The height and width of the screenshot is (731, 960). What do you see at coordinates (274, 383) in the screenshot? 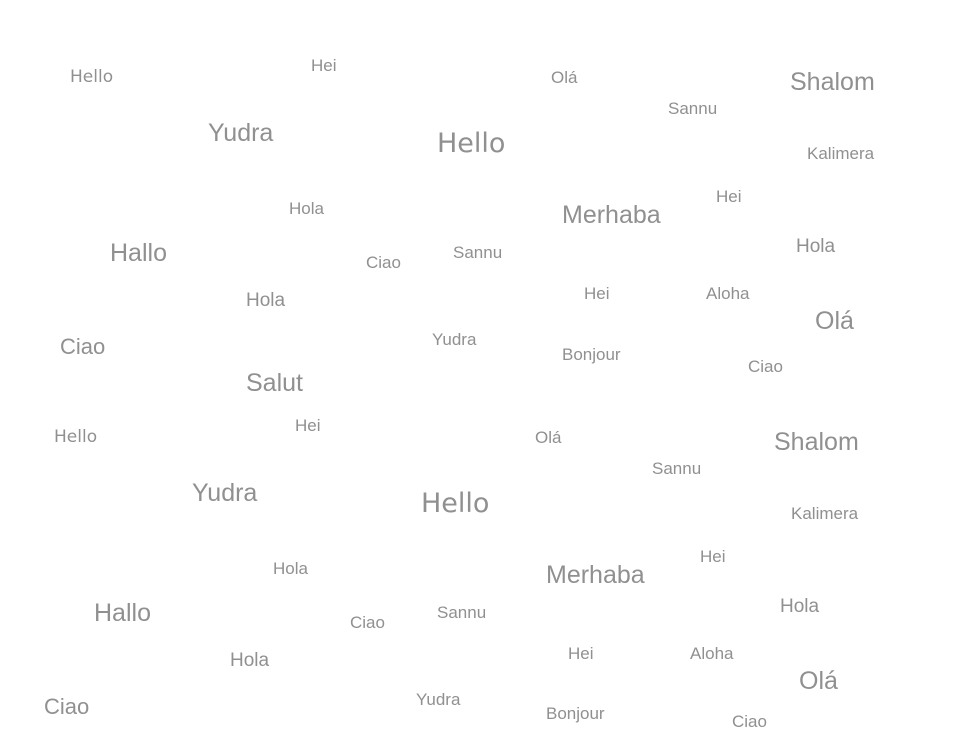
I see `greeting-word: Salut` at bounding box center [274, 383].